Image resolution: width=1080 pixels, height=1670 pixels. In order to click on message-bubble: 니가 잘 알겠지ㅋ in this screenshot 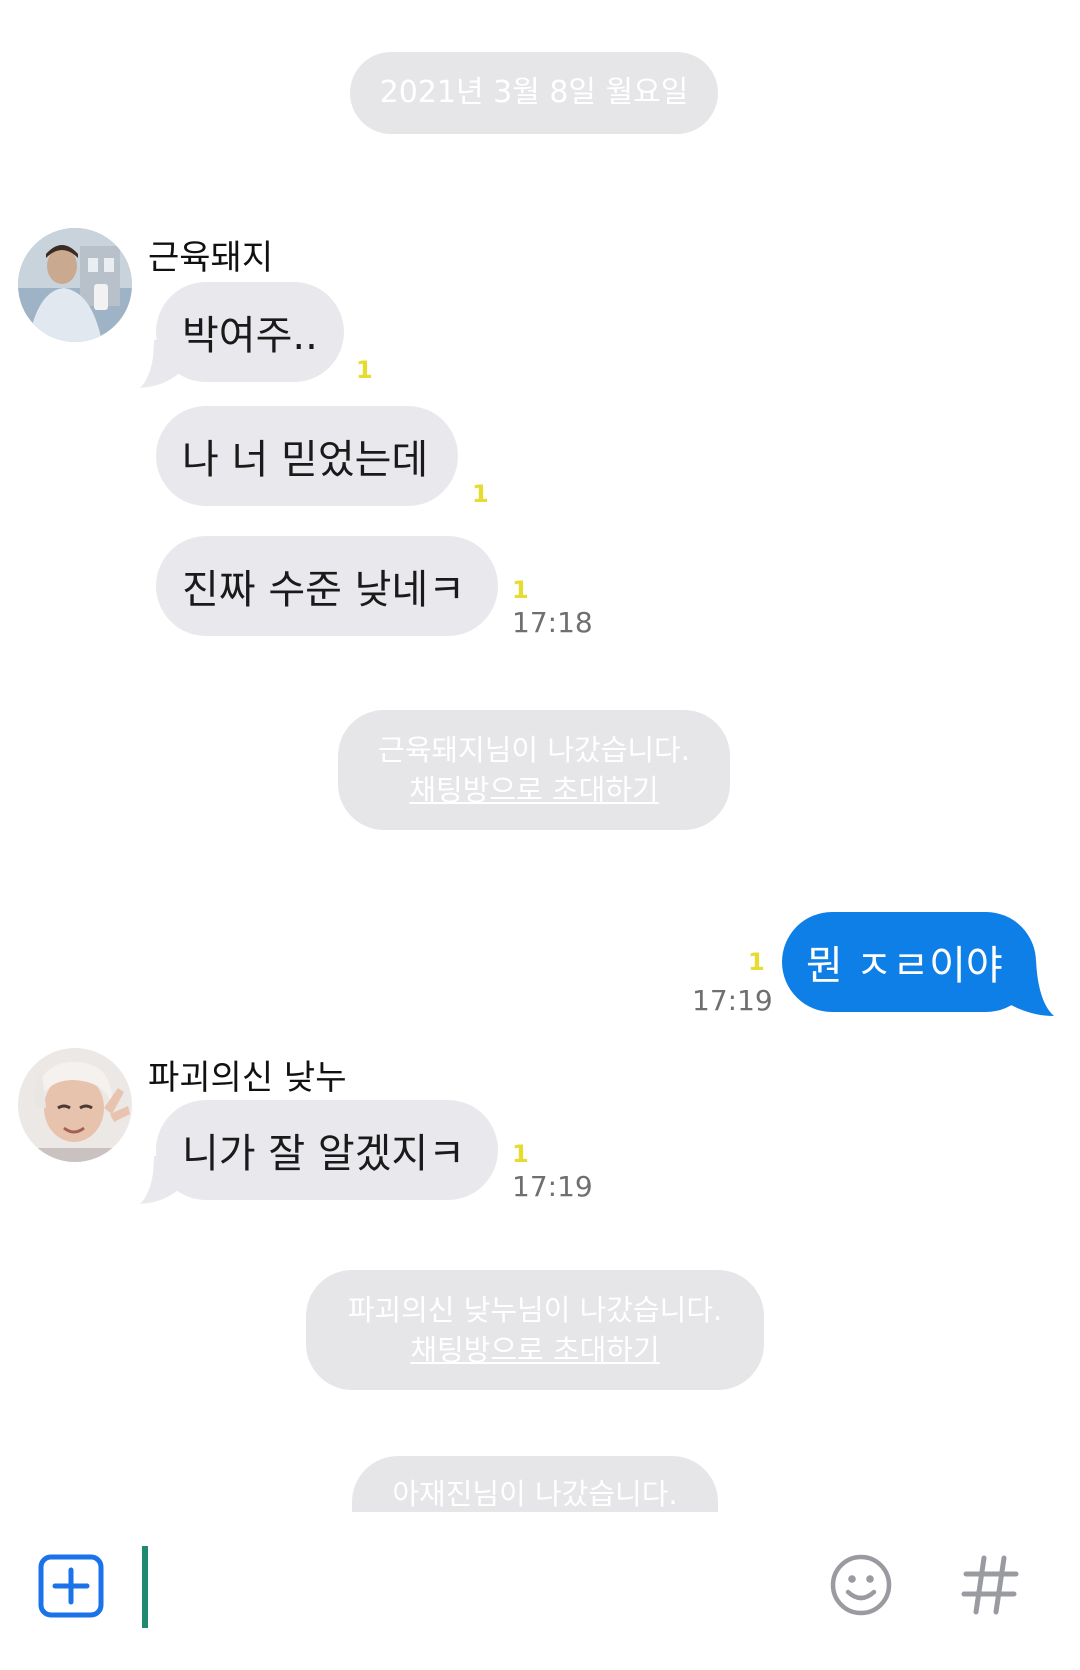, I will do `click(327, 1150)`.